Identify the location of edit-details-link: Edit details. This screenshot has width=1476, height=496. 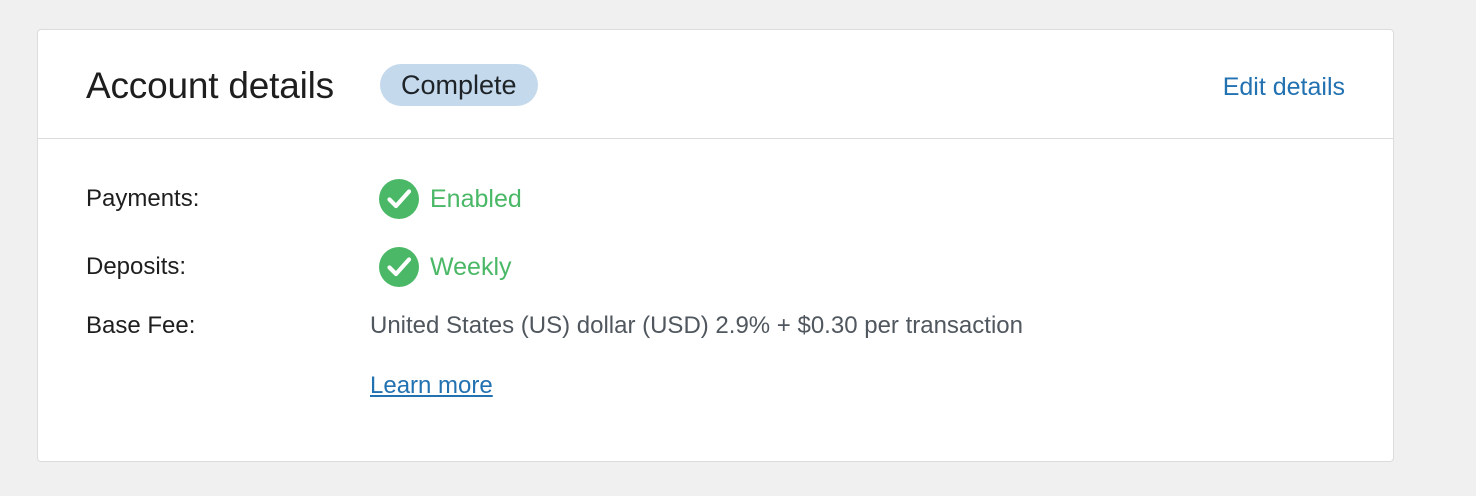
(1284, 87).